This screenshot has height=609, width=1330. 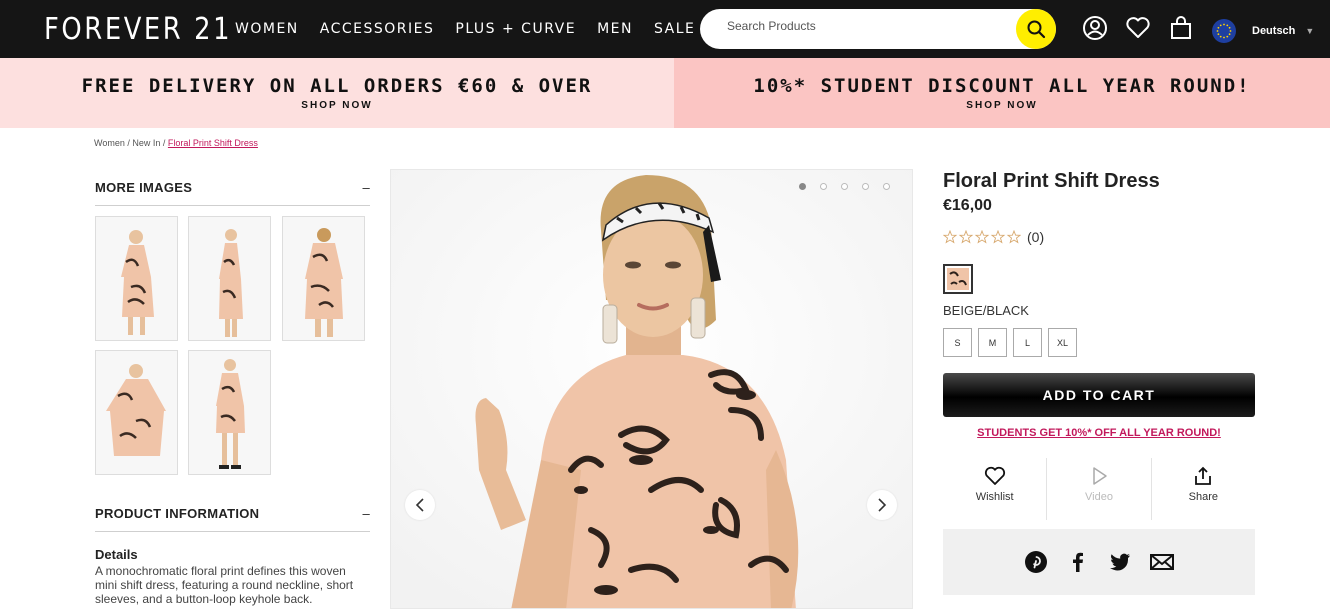 I want to click on selected-color: BEIGE/BLACK, so click(x=986, y=310).